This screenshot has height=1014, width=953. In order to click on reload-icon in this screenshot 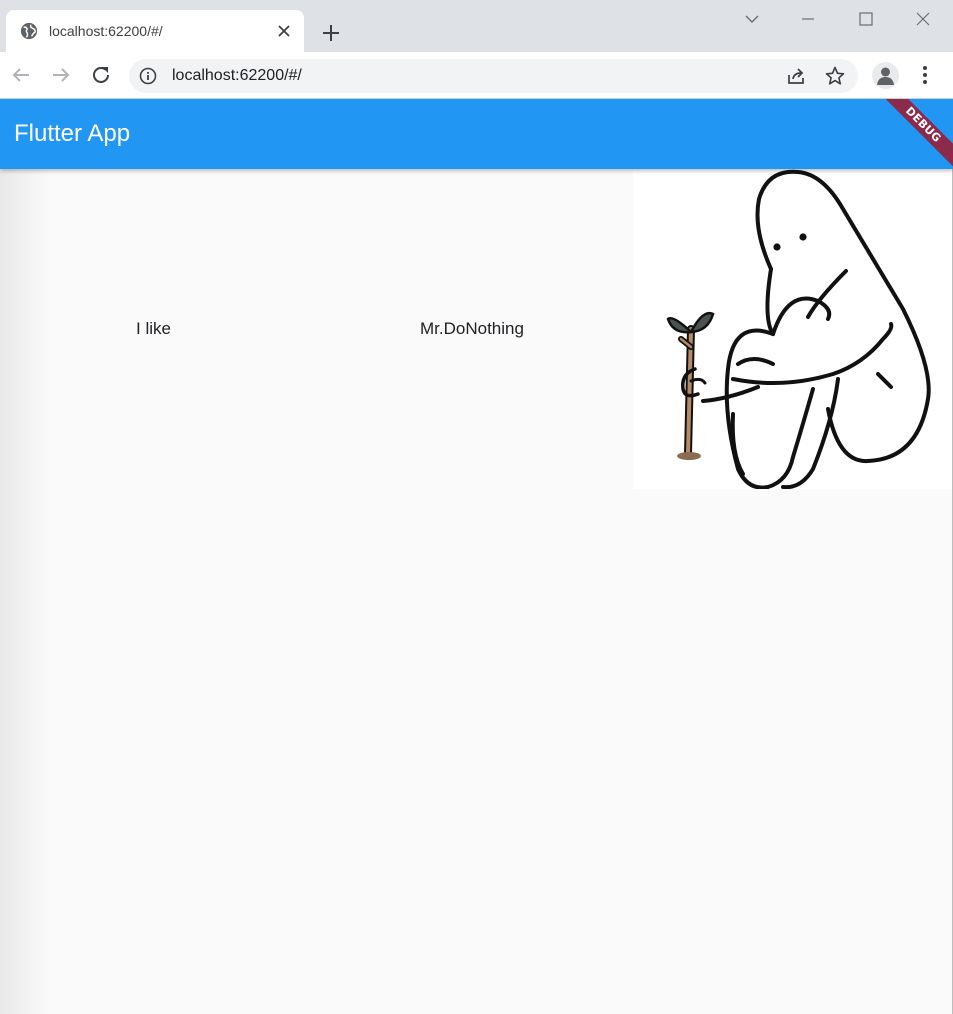, I will do `click(101, 75)`.